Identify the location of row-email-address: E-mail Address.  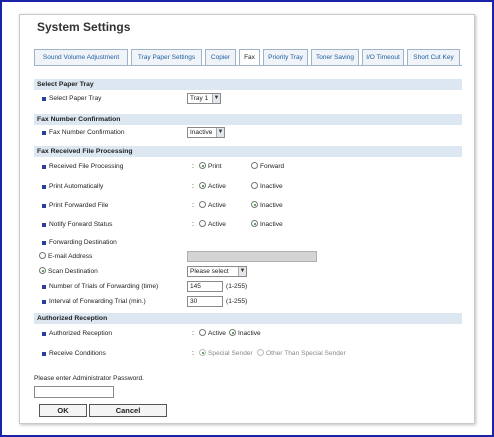
(249, 257).